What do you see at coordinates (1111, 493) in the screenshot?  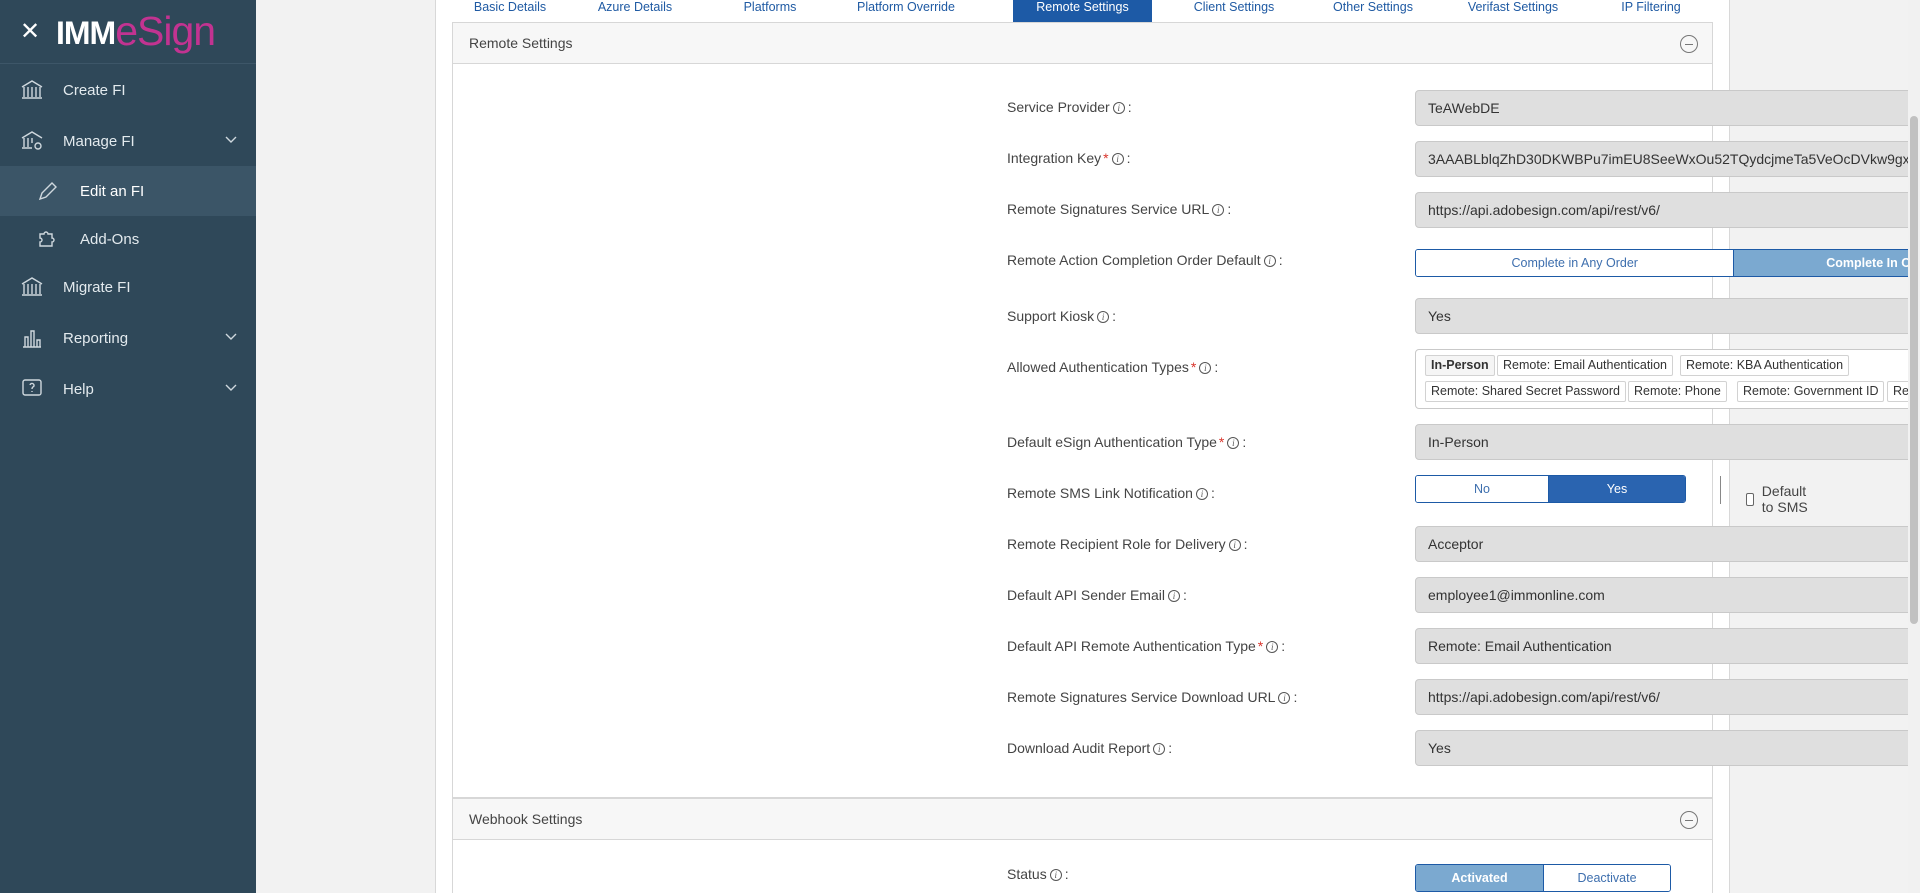 I see `sms-link-label: Remote SMS Link Notification i:` at bounding box center [1111, 493].